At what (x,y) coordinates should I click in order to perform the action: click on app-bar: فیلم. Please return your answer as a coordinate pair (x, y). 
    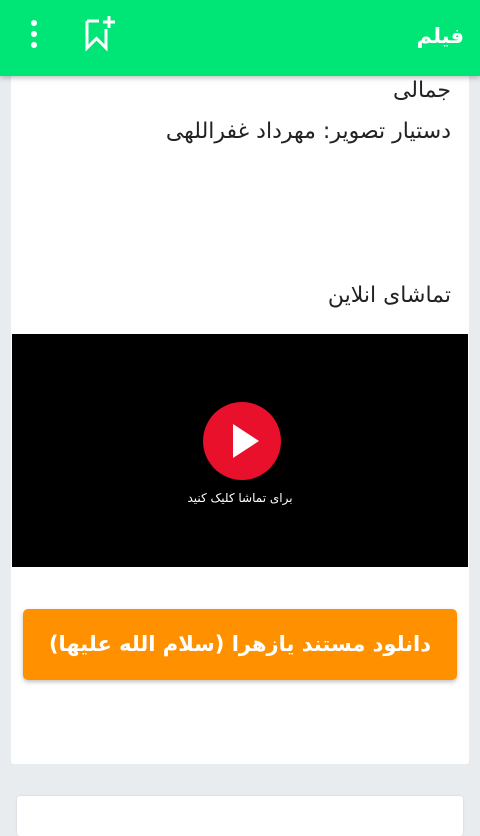
    Looking at the image, I should click on (240, 38).